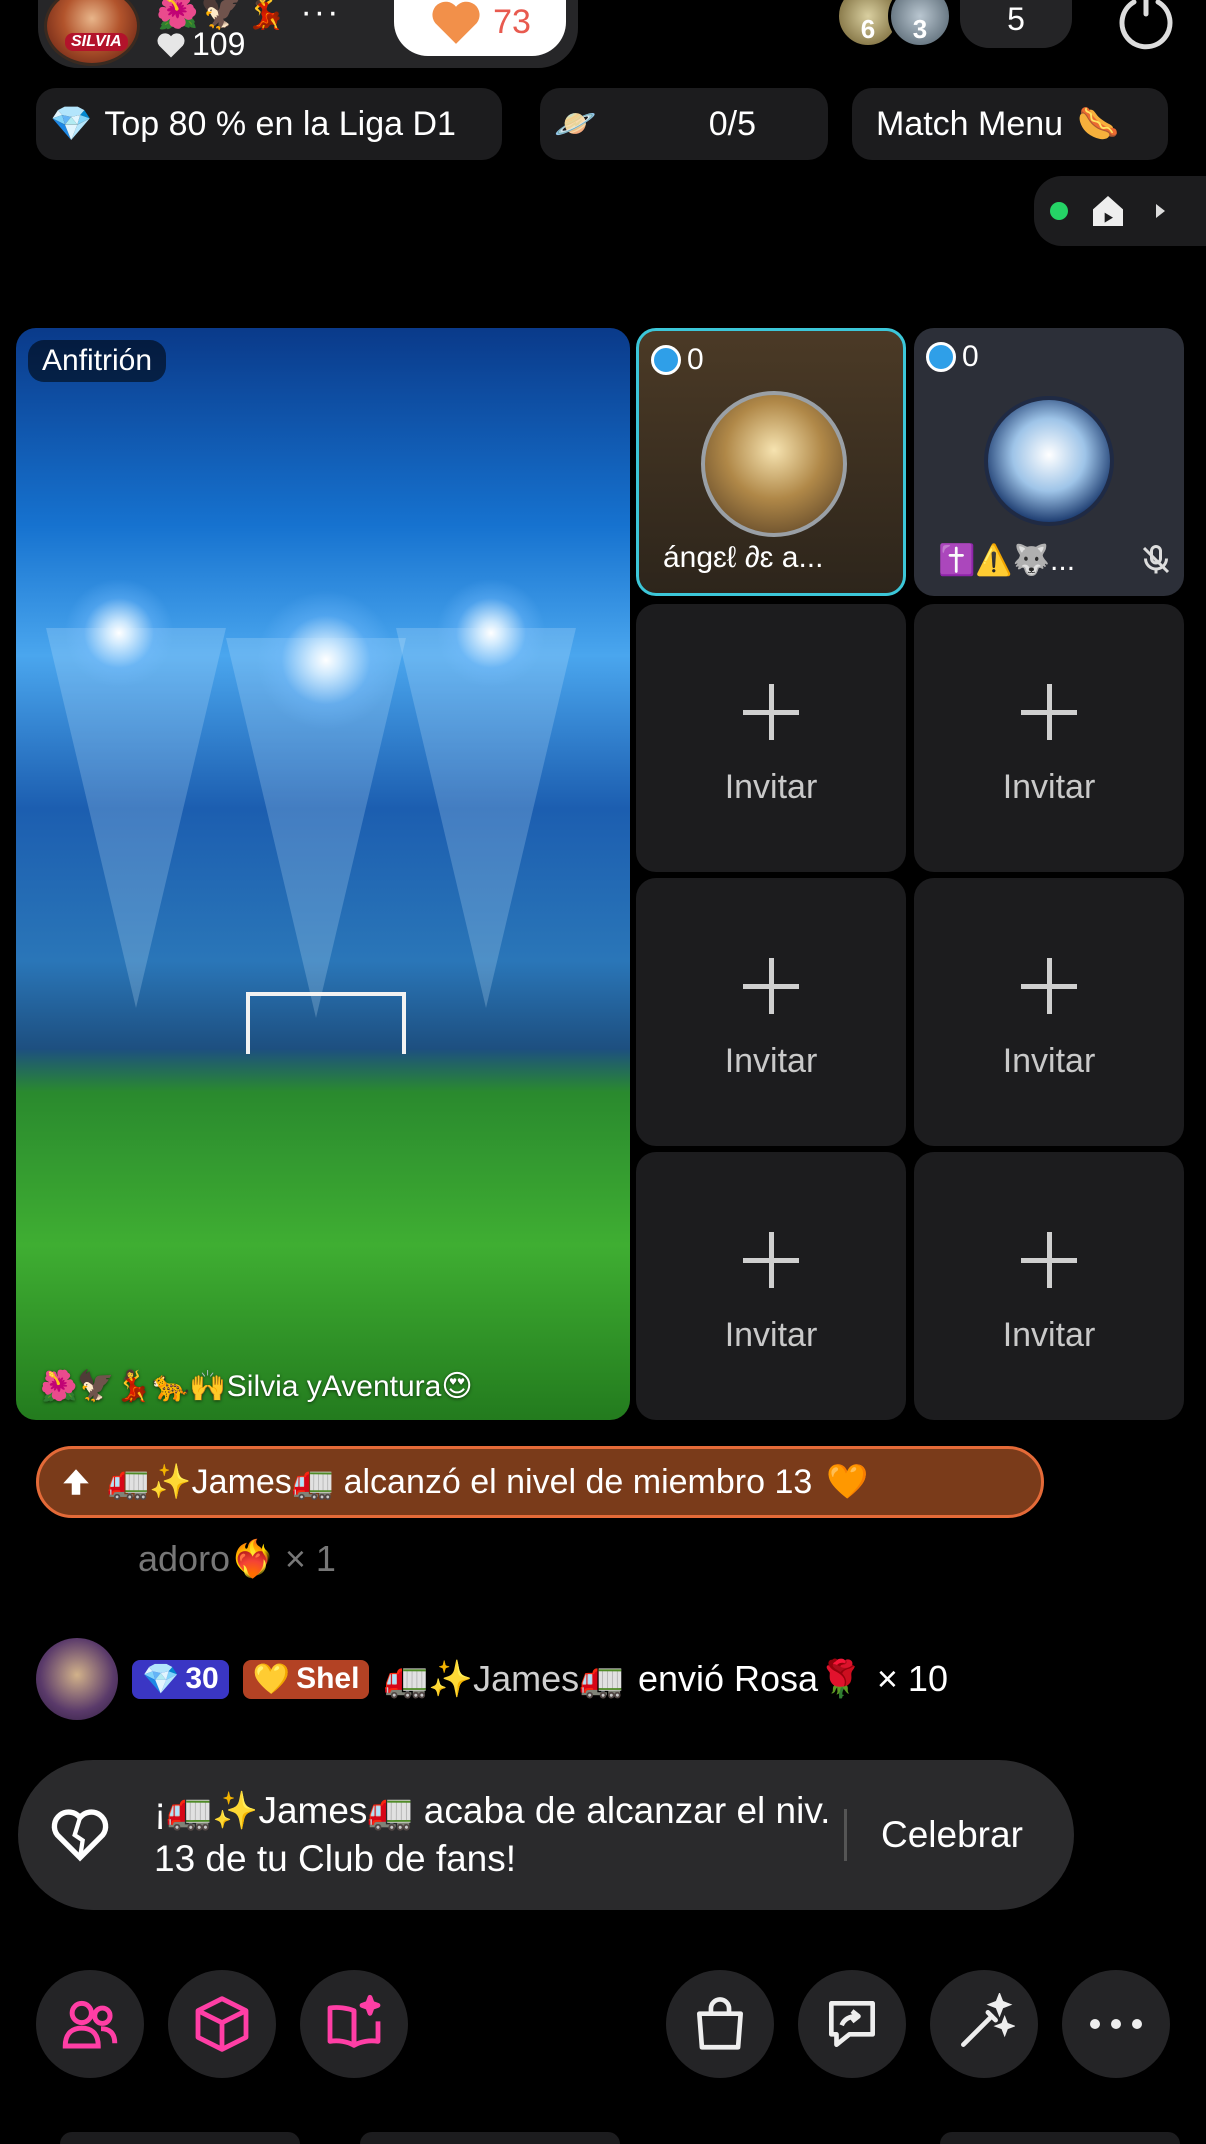 This screenshot has height=2144, width=1206. I want to click on power-icon, so click(1146, 25).